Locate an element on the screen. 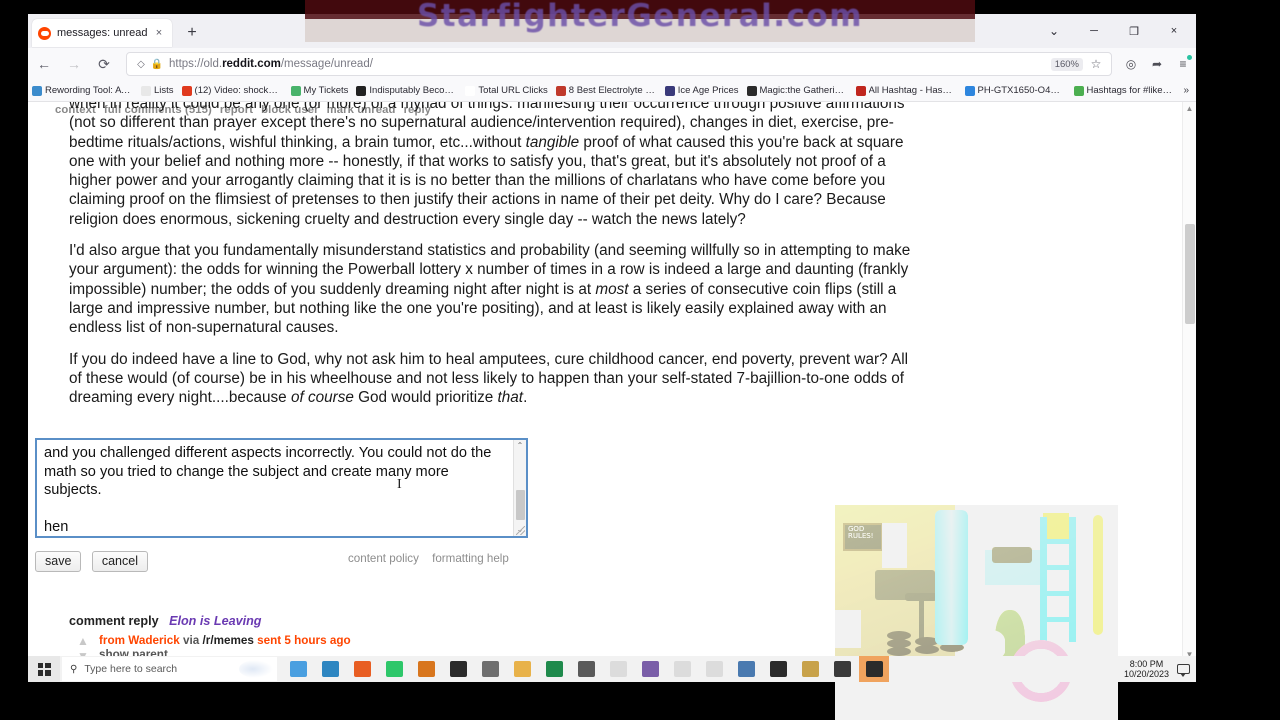 The height and width of the screenshot is (720, 1280). shield-icon: ◇ is located at coordinates (141, 64).